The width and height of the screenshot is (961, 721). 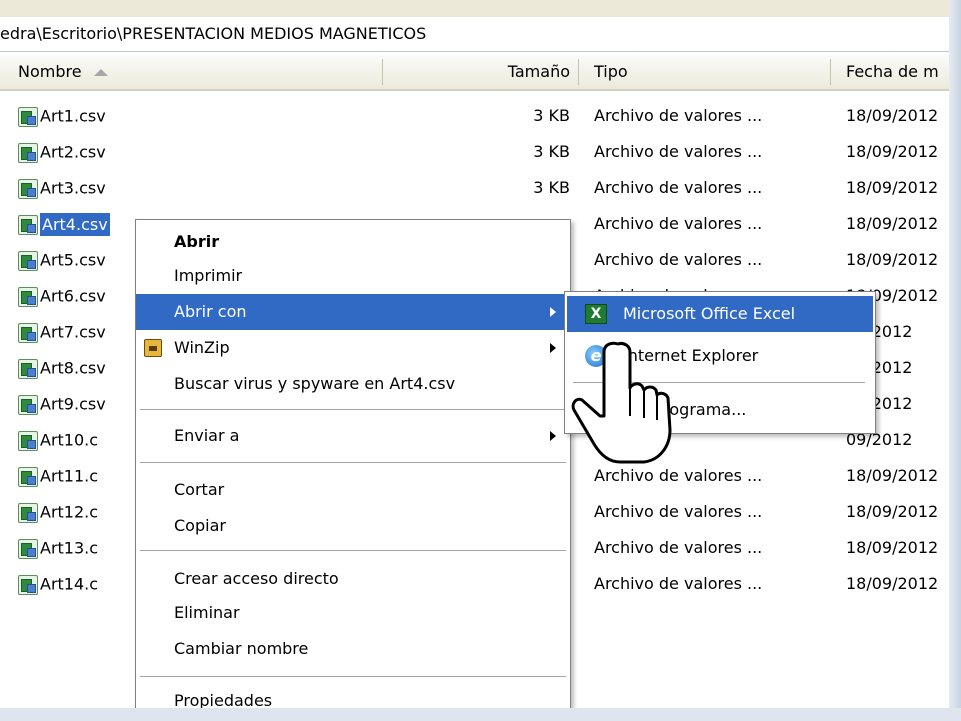 What do you see at coordinates (199, 489) in the screenshot?
I see `menu-item-label: Cortar` at bounding box center [199, 489].